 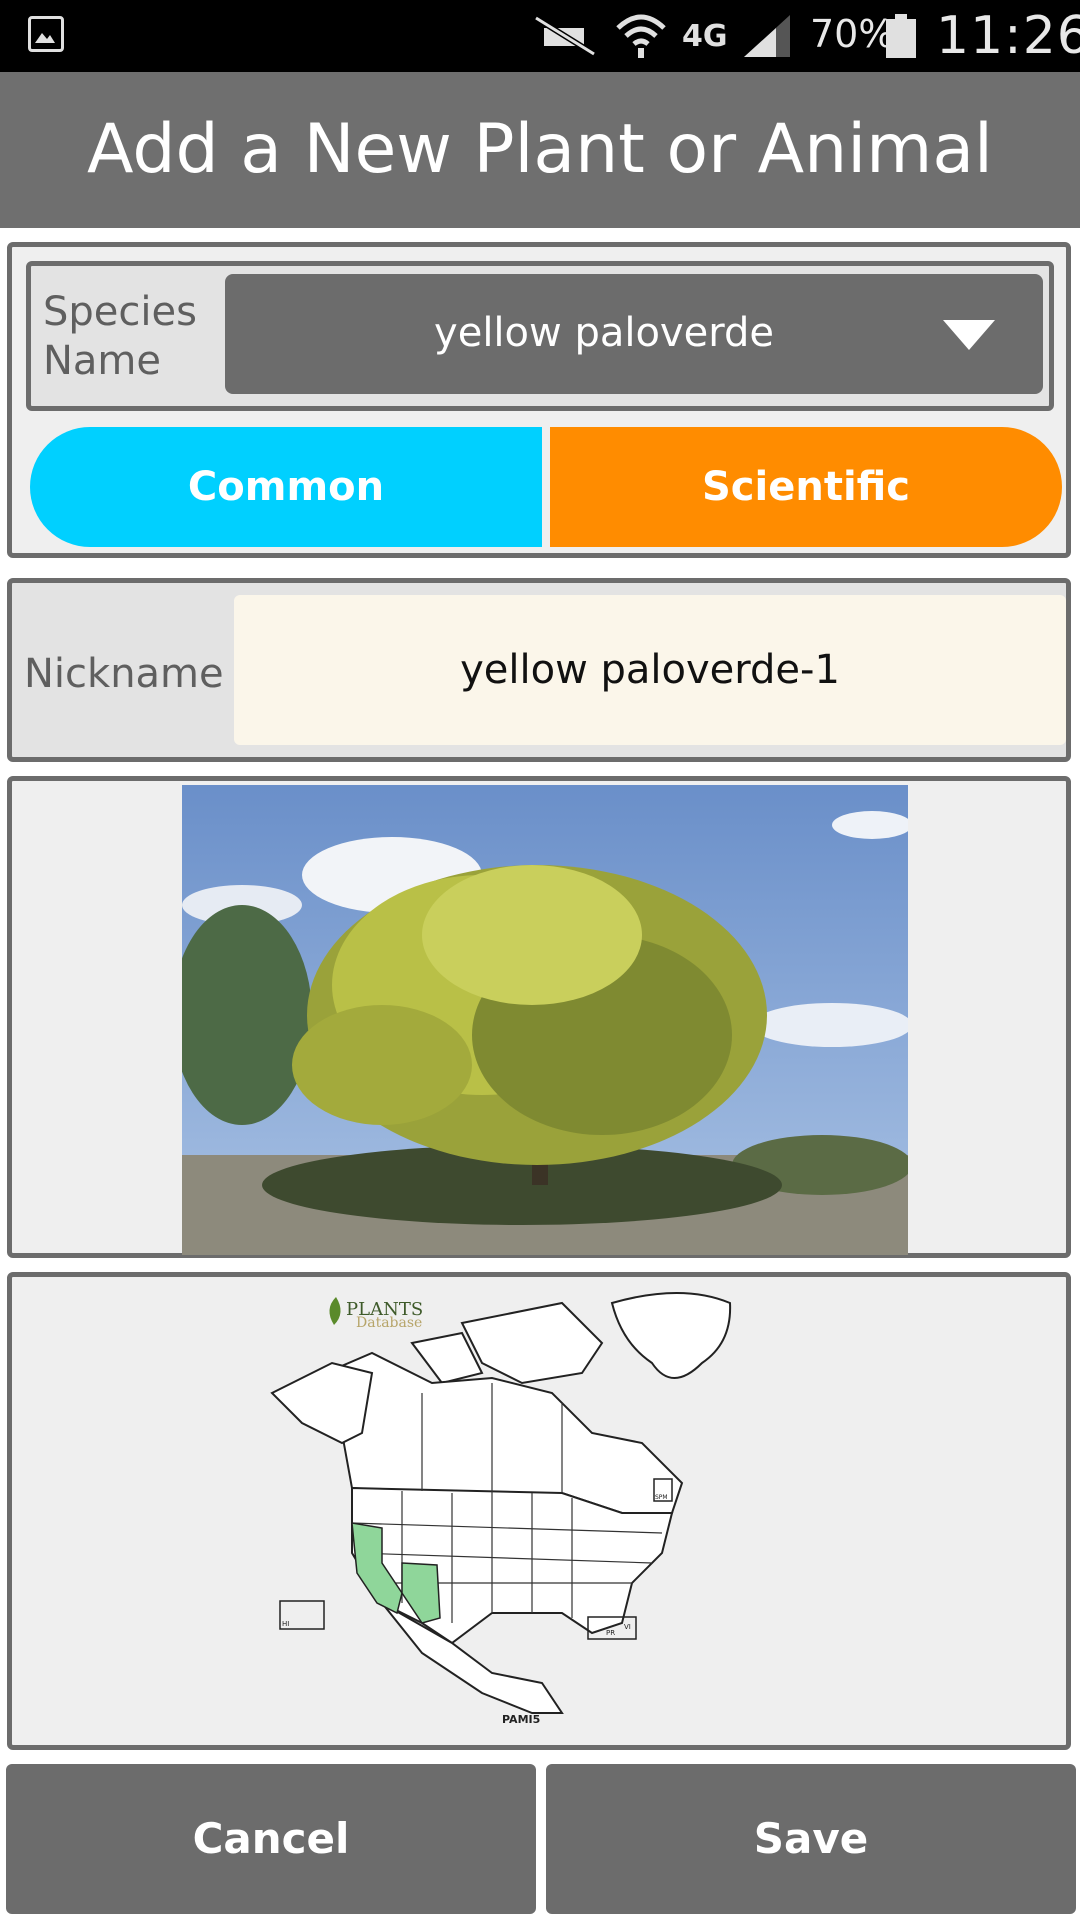 What do you see at coordinates (46, 34) in the screenshot?
I see `image-icon` at bounding box center [46, 34].